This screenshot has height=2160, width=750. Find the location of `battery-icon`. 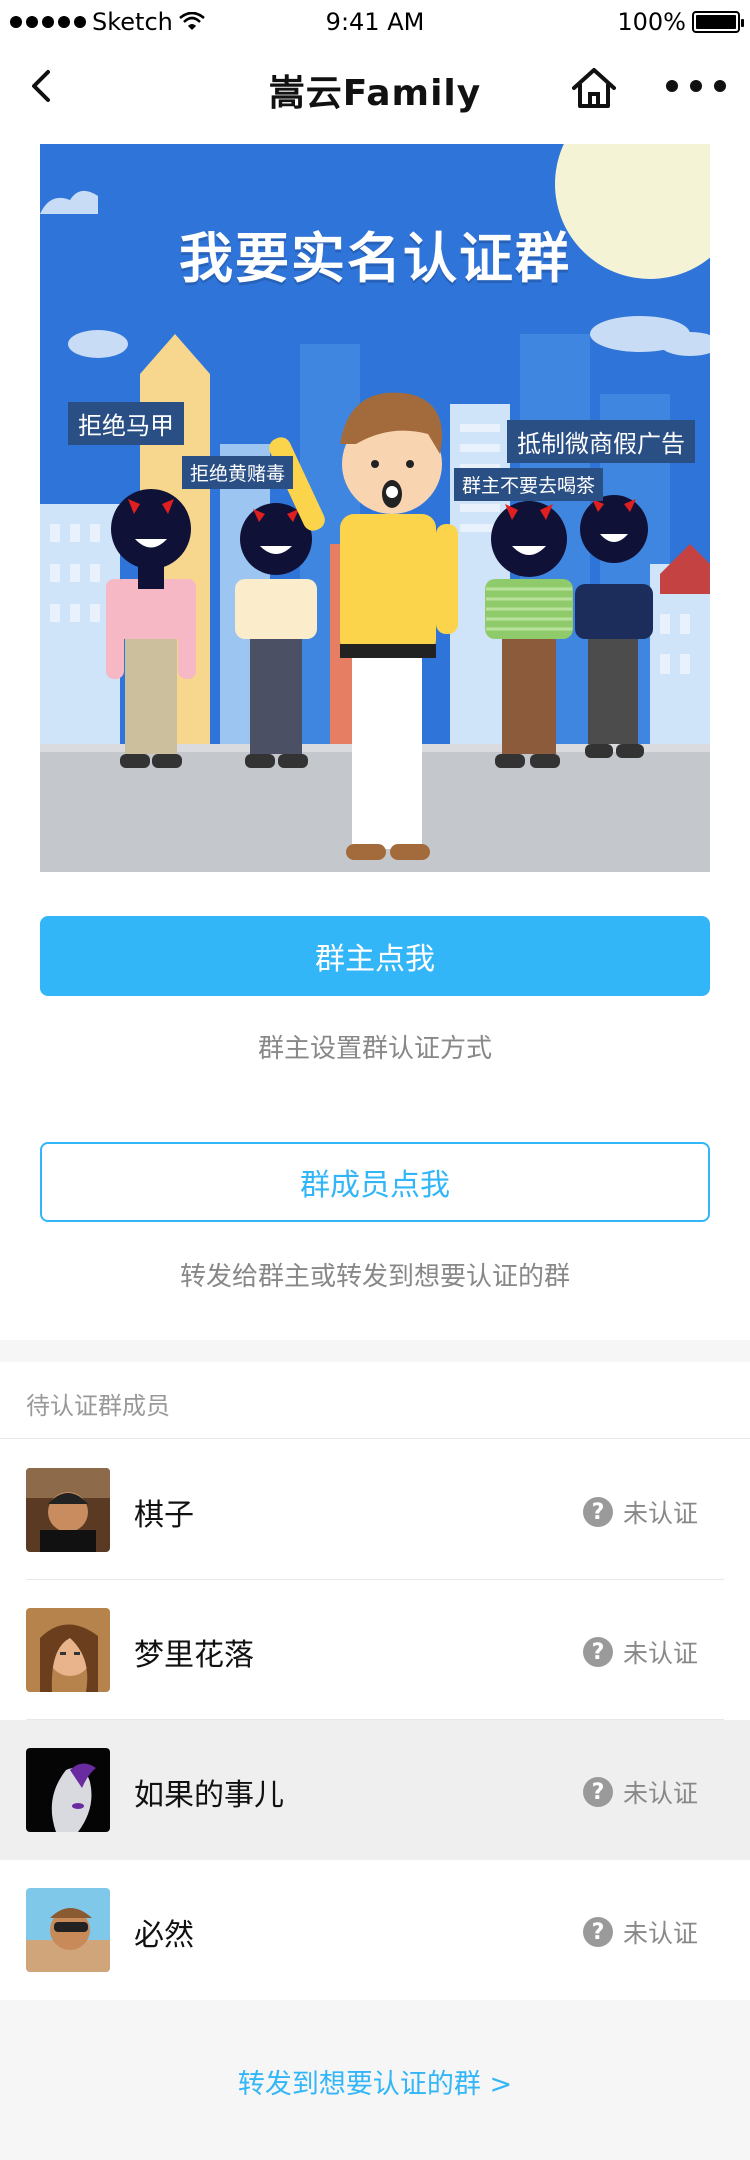

battery-icon is located at coordinates (718, 22).